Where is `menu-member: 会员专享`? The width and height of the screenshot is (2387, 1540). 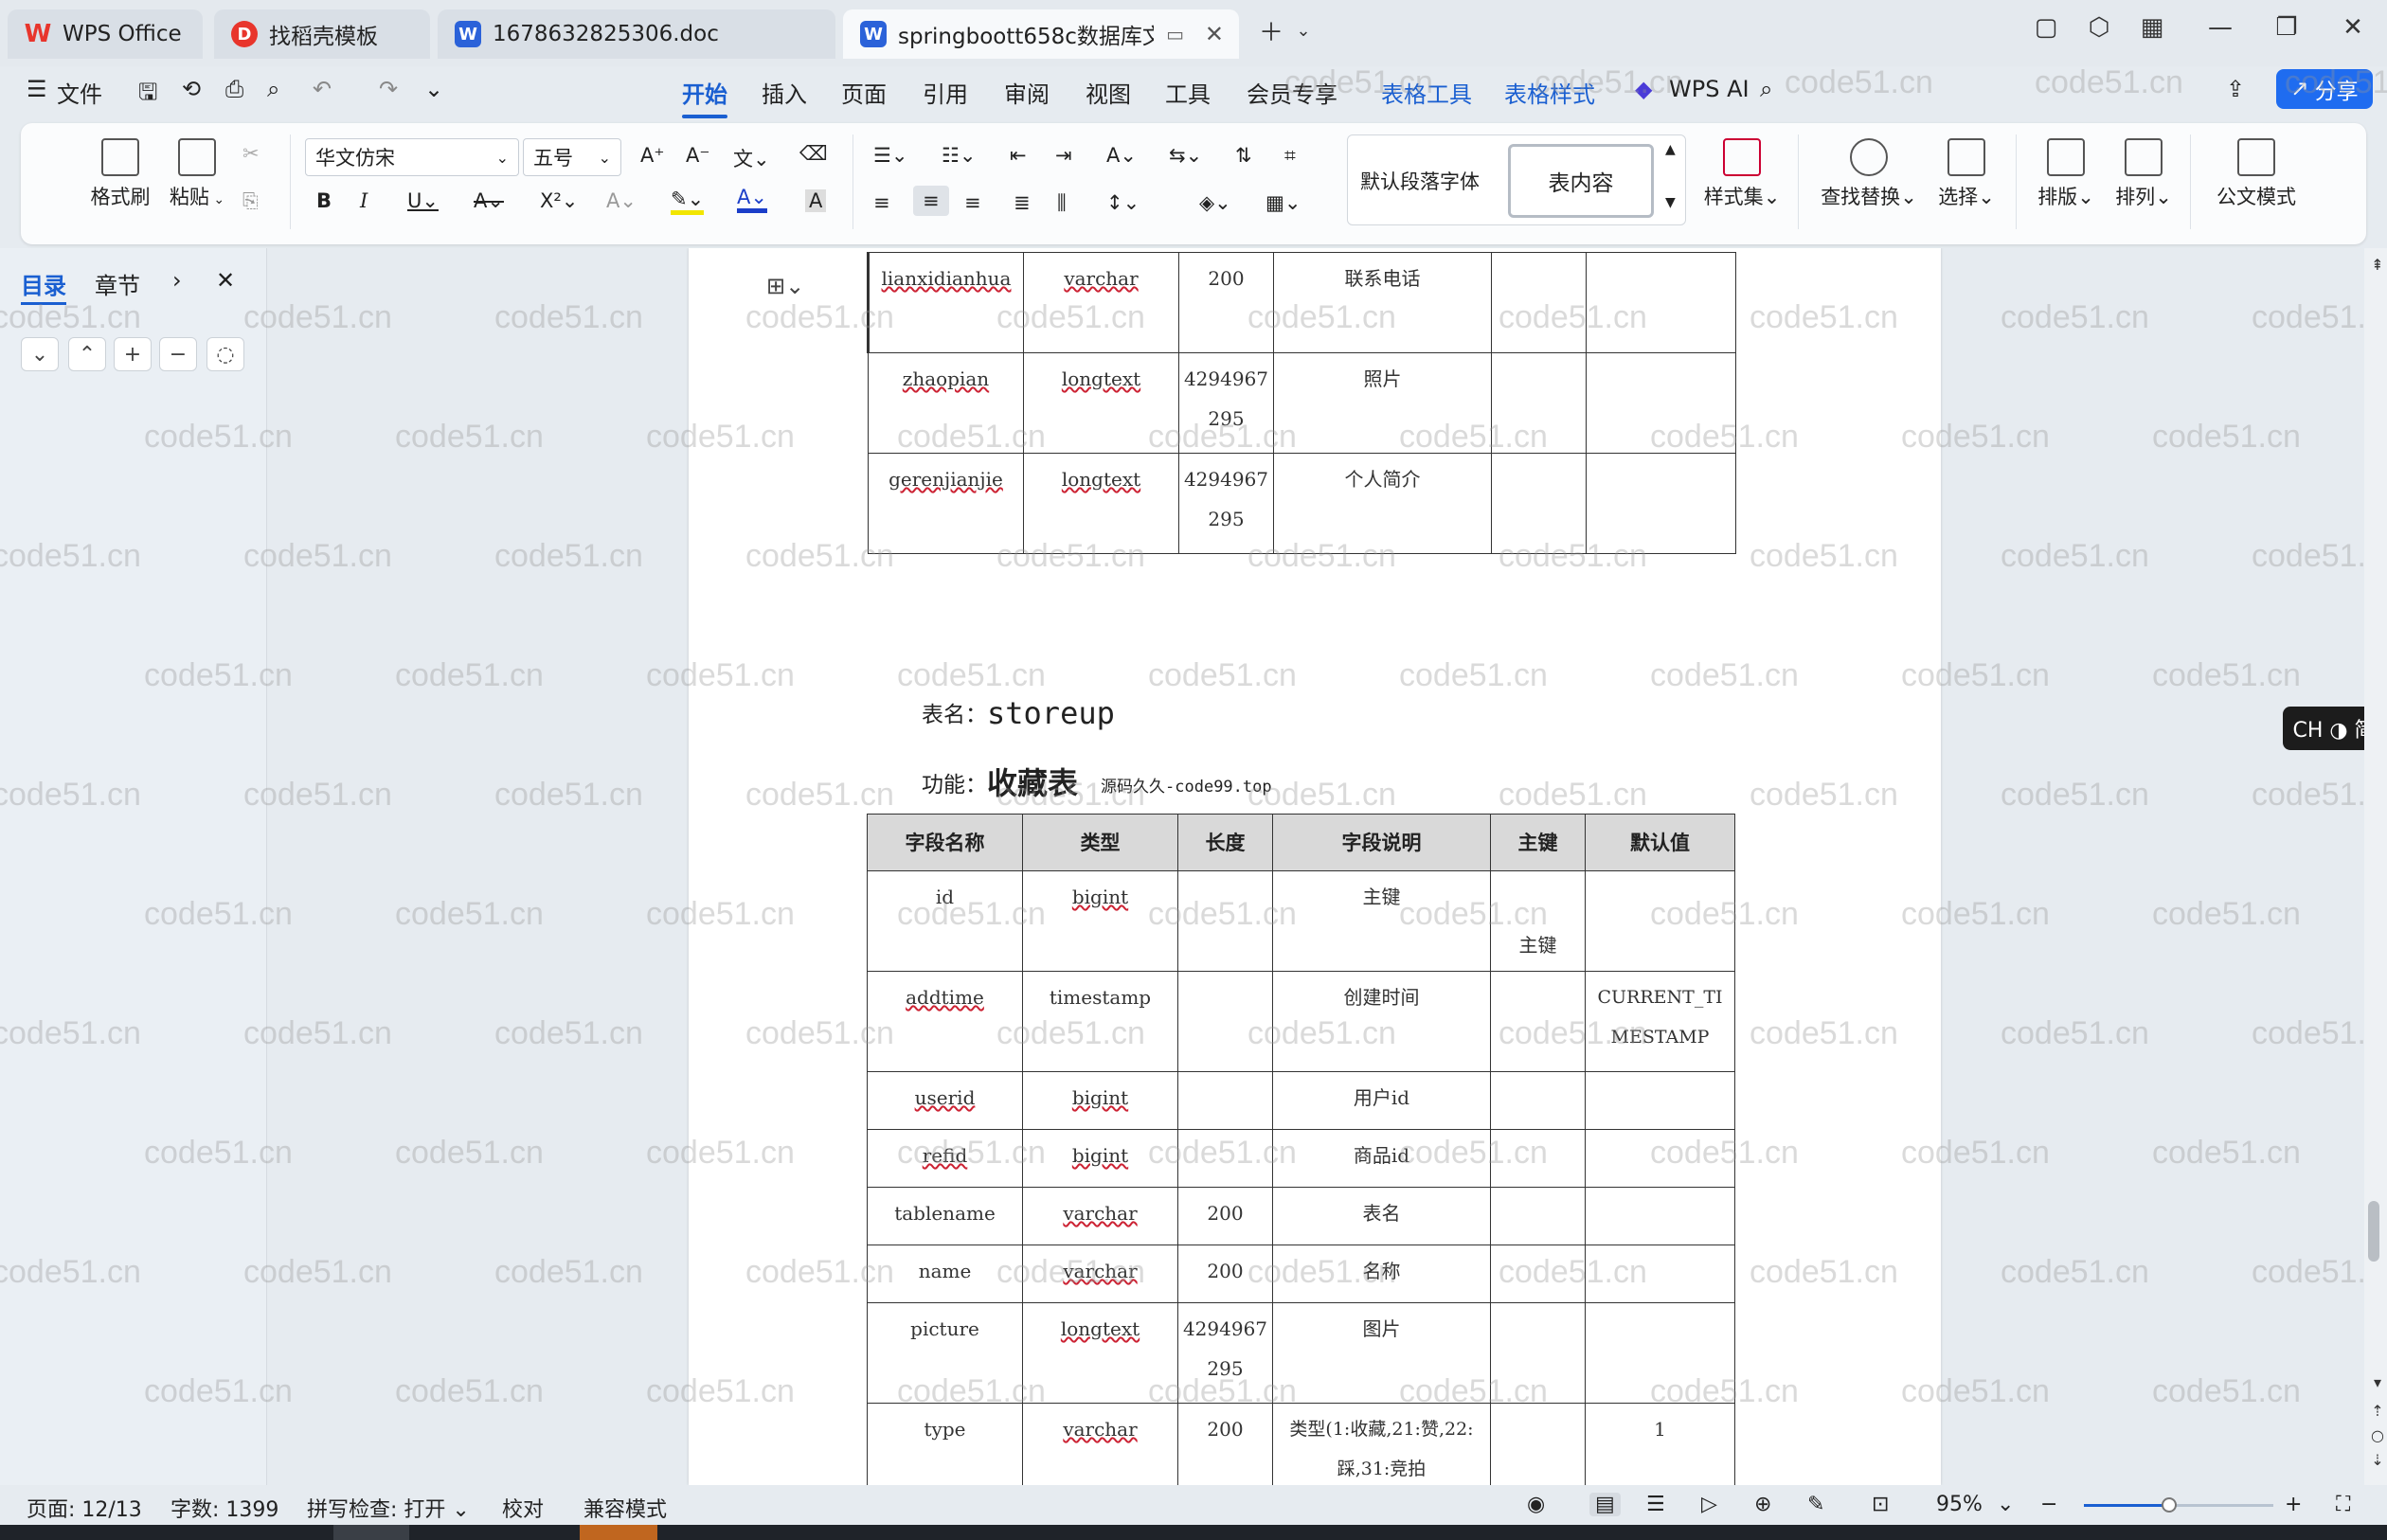
menu-member: 会员专享 is located at coordinates (1292, 93).